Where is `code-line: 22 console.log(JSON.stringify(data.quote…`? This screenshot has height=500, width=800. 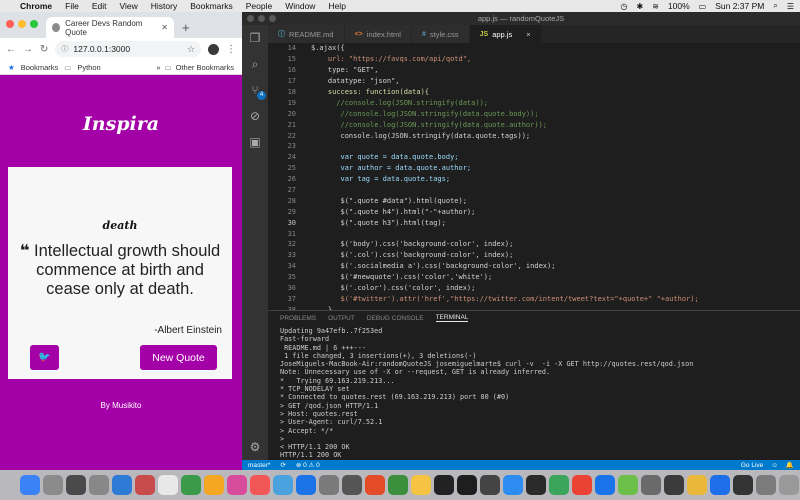
code-line: 22 console.log(JSON.stringify(data.quote… is located at coordinates (534, 135).